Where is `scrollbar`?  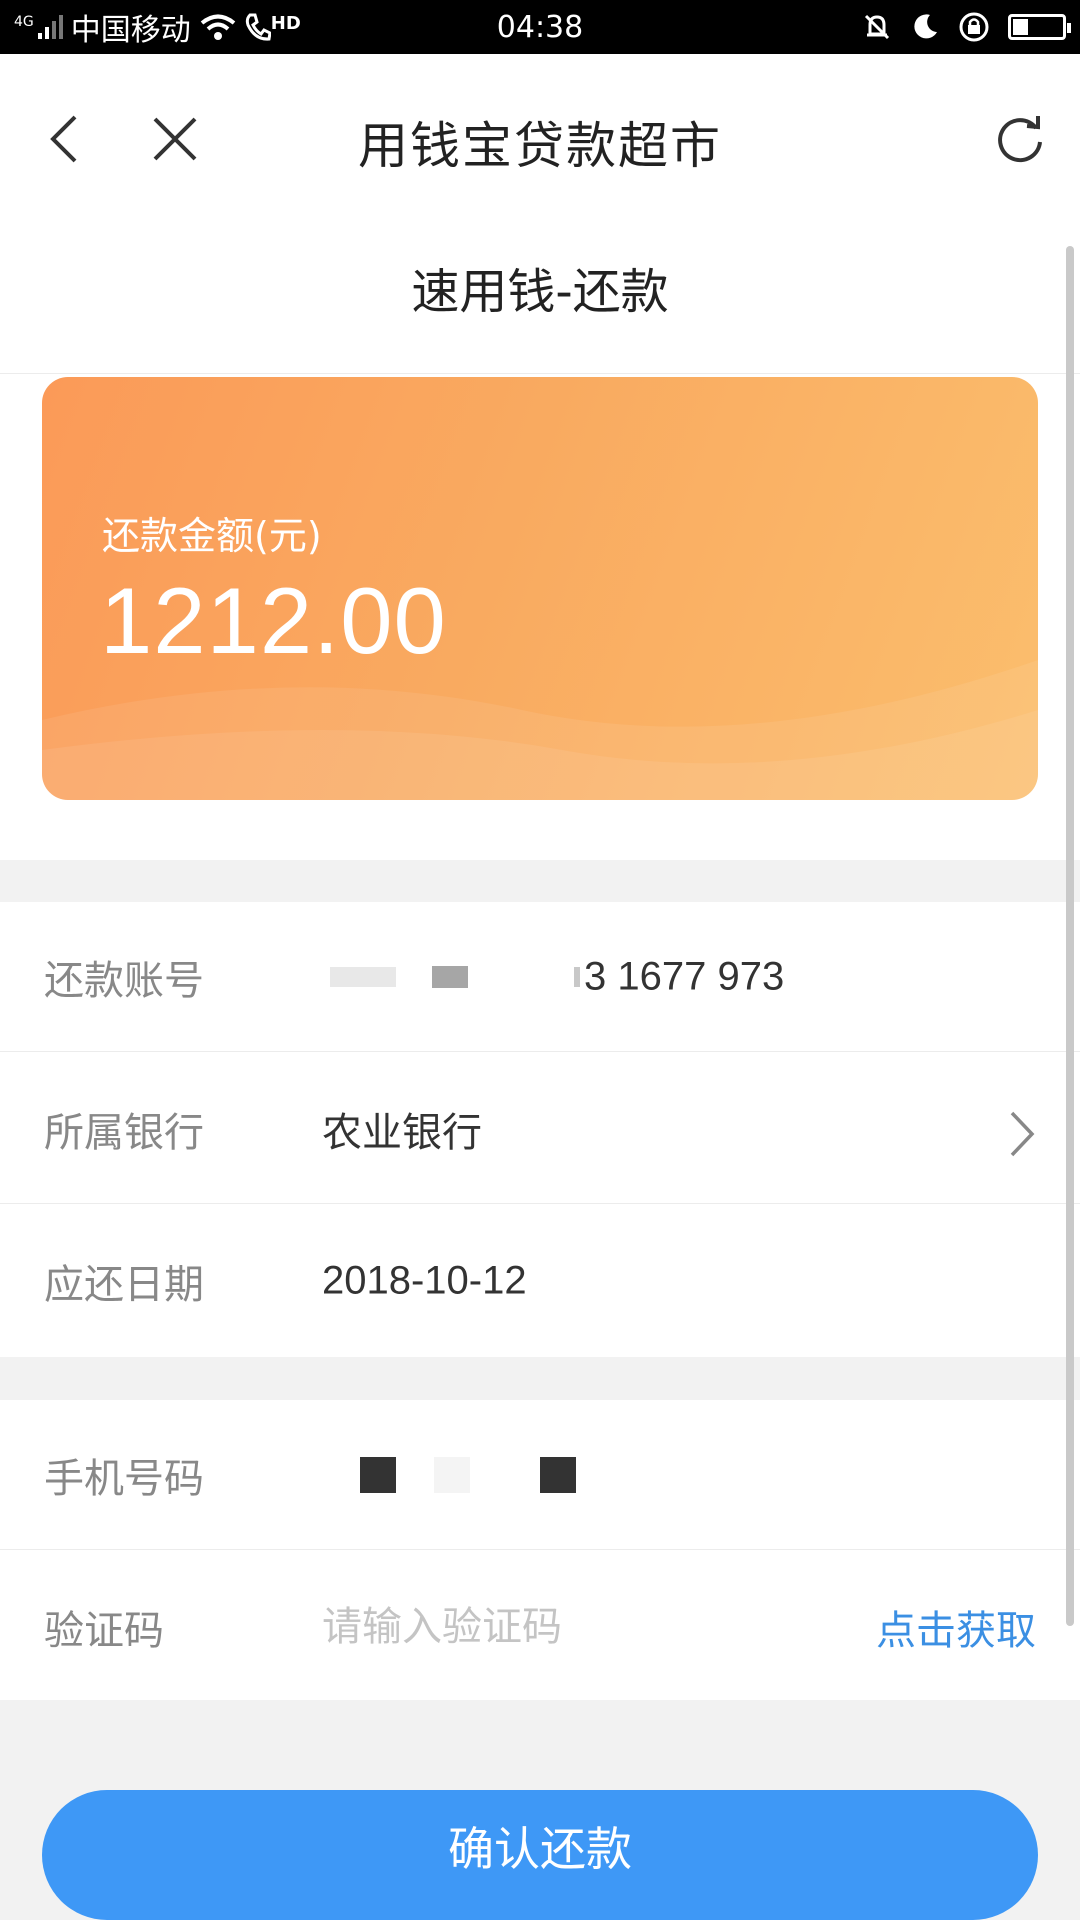
scrollbar is located at coordinates (1070, 936).